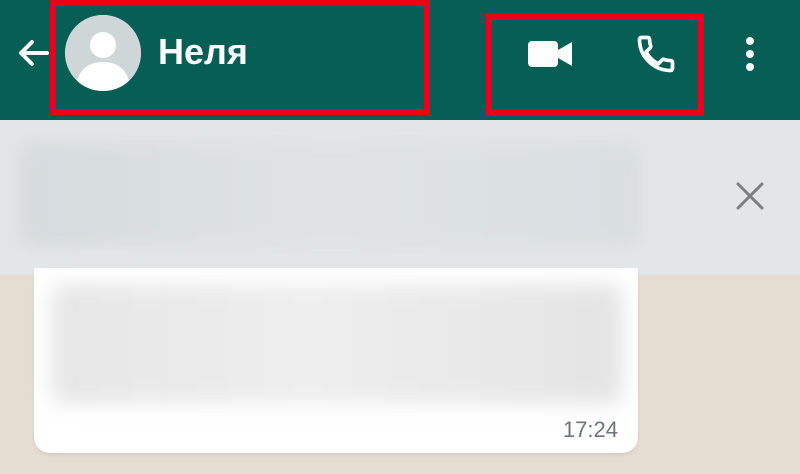 Image resolution: width=800 pixels, height=474 pixels. I want to click on phone-icon, so click(656, 54).